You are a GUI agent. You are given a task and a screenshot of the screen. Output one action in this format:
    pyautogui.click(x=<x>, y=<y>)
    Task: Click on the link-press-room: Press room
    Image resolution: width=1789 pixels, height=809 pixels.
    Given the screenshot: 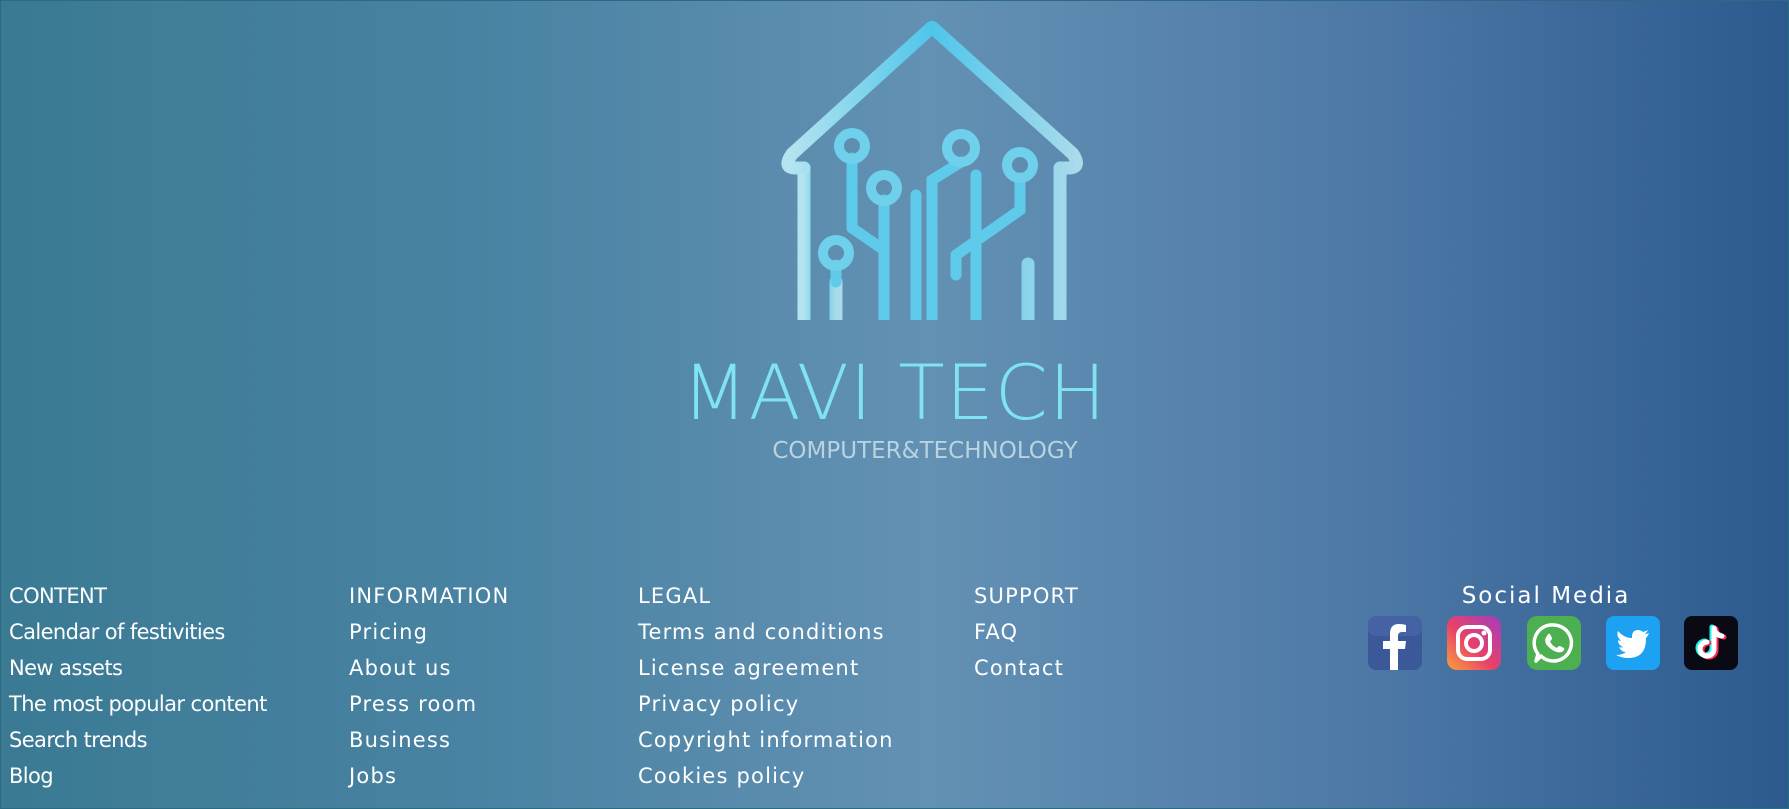 What is the action you would take?
    pyautogui.click(x=429, y=704)
    